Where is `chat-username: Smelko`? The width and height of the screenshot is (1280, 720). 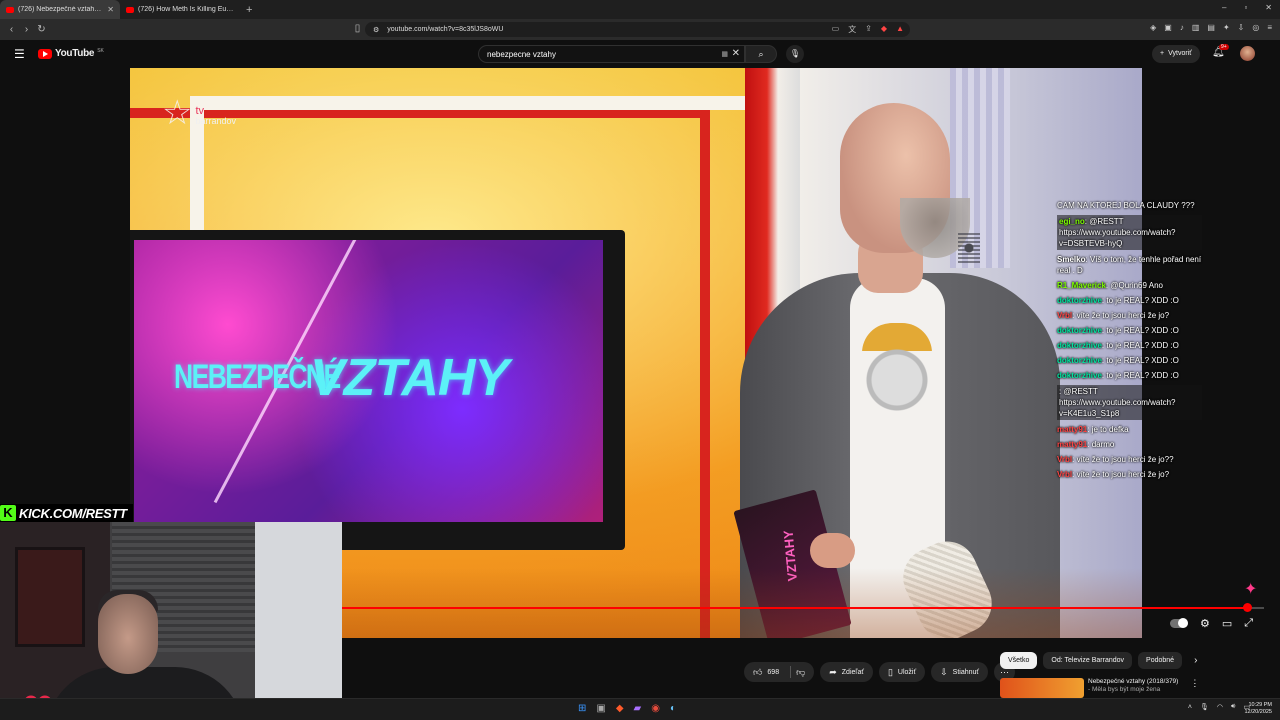
chat-username: Smelko is located at coordinates (1071, 259).